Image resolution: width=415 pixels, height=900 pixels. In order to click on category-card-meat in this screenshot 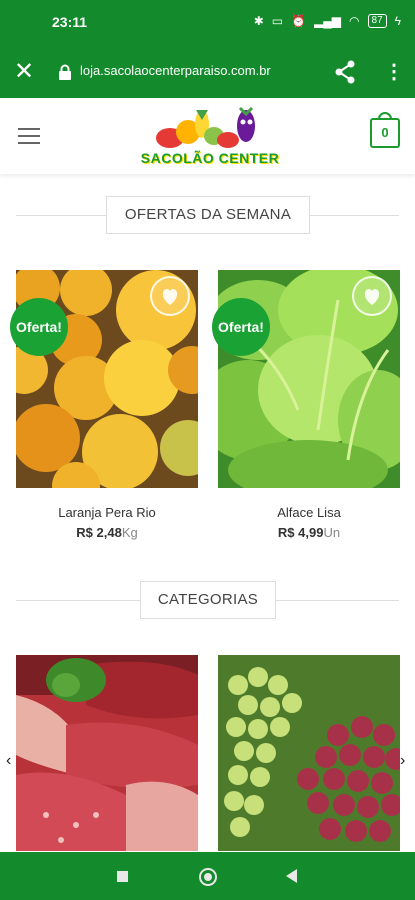, I will do `click(107, 753)`.